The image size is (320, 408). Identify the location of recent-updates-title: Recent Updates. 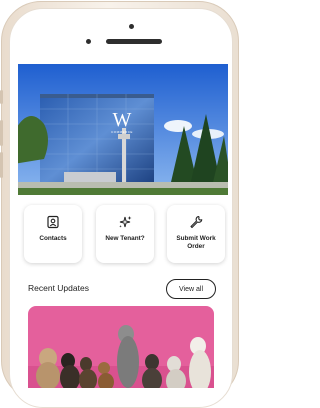
(58, 288).